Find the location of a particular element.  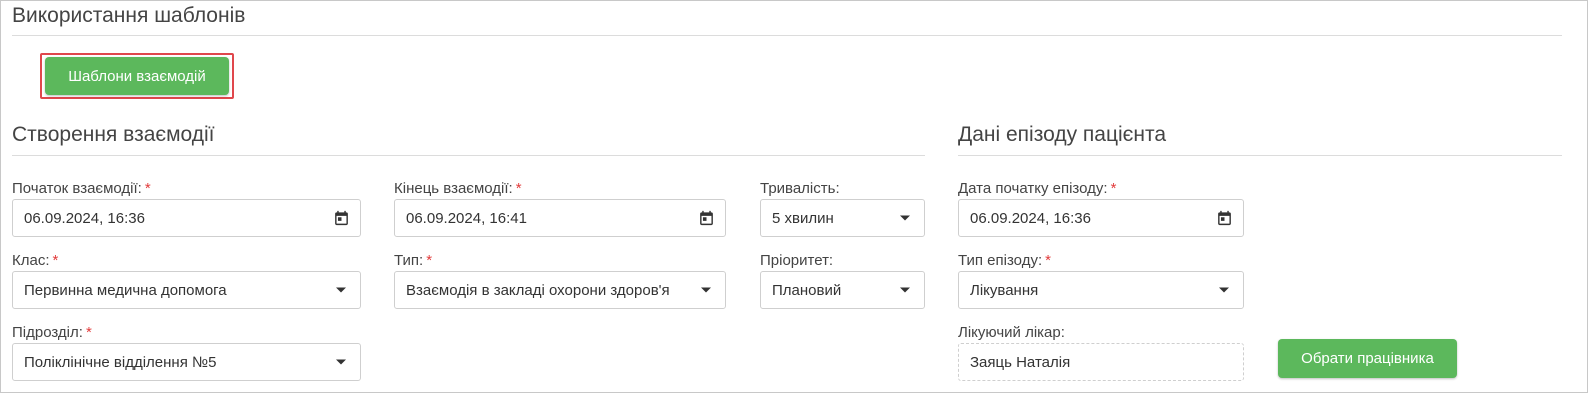

division-label: Підрозділ: * is located at coordinates (52, 332).